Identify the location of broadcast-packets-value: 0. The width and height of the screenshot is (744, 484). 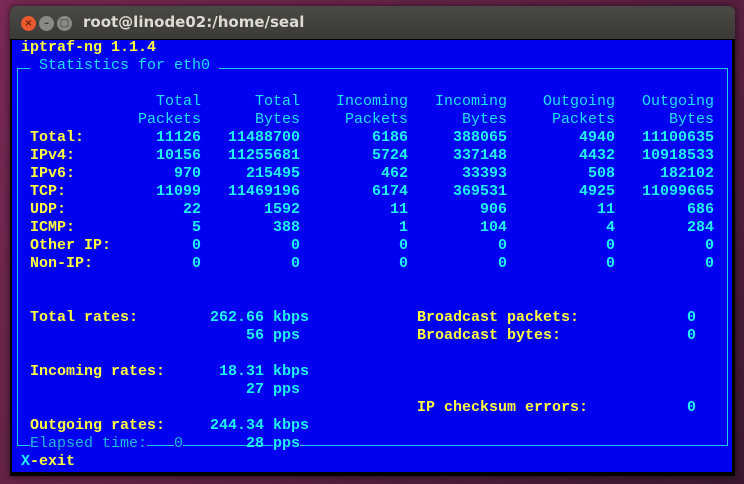
(691, 317).